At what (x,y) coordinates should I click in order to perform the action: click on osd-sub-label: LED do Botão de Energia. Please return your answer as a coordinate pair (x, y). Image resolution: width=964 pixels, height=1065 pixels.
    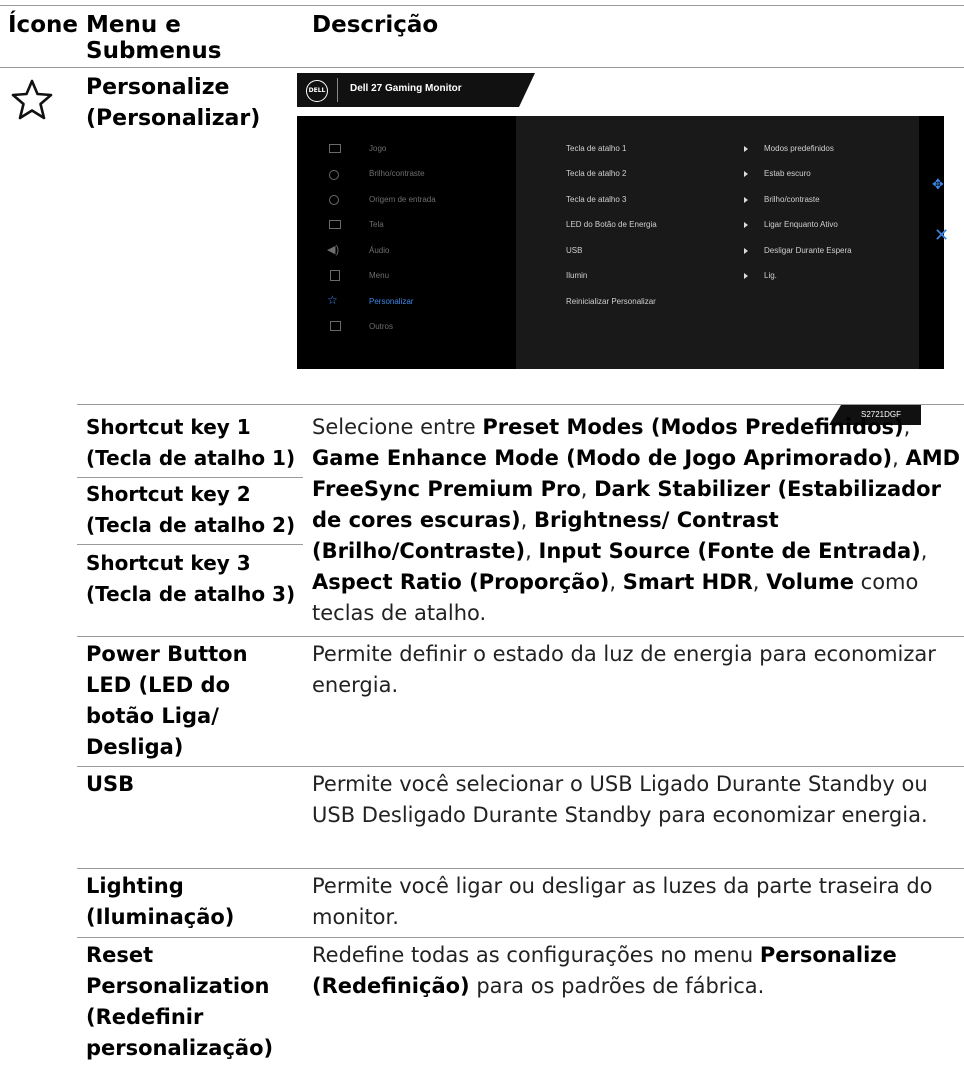
    Looking at the image, I should click on (611, 224).